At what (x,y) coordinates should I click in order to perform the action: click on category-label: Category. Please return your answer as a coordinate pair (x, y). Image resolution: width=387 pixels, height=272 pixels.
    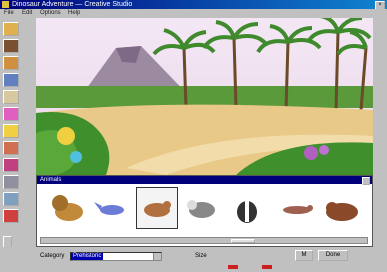
    Looking at the image, I should click on (52, 256).